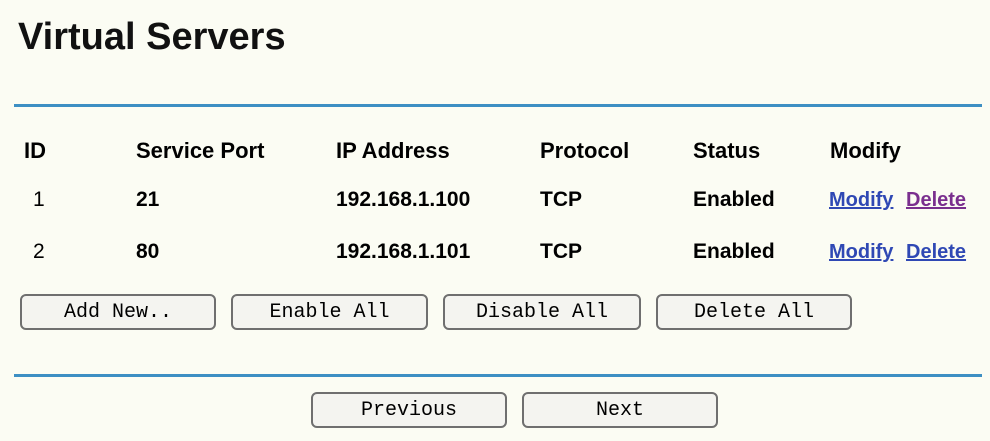  What do you see at coordinates (403, 251) in the screenshot?
I see `row-ip-address: 192.168.1.101` at bounding box center [403, 251].